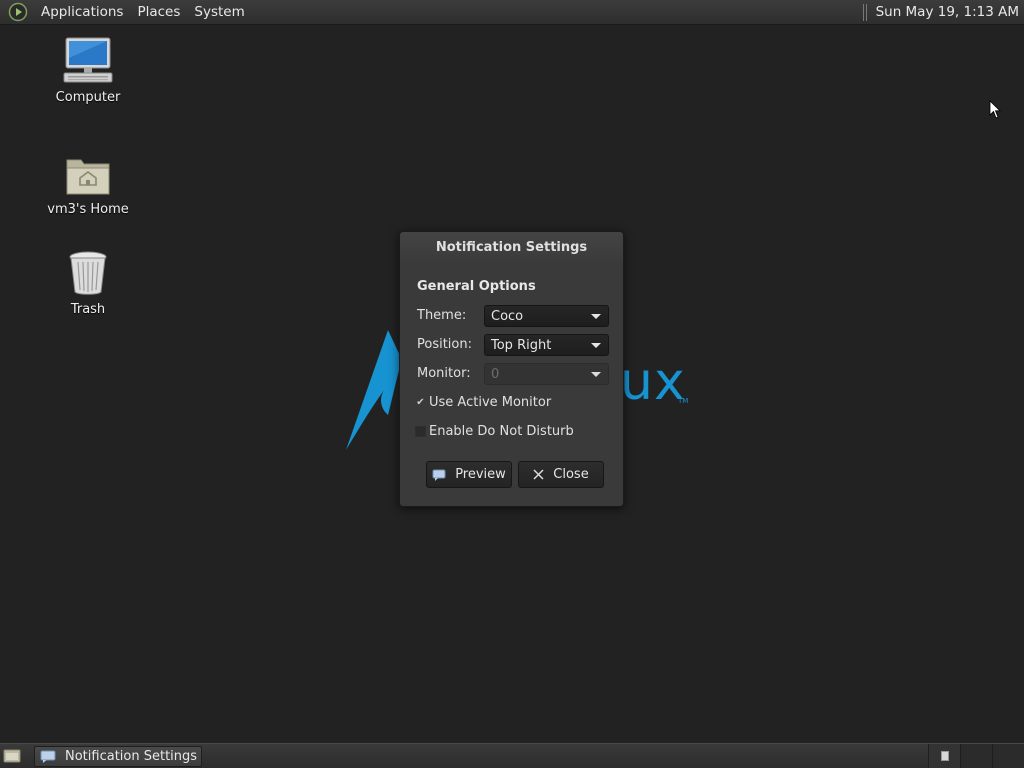 The height and width of the screenshot is (768, 1024). I want to click on computer-icon, so click(88, 60).